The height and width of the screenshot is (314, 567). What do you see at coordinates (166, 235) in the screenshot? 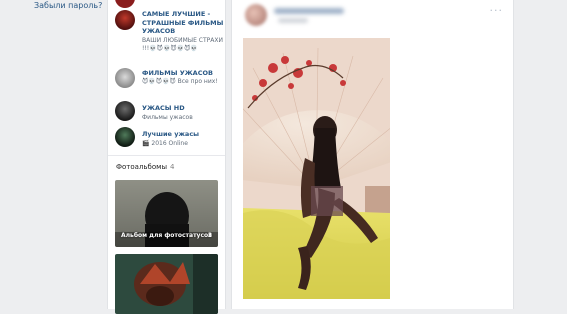
I see `album-caption: Альбом для фотостатусов` at bounding box center [166, 235].